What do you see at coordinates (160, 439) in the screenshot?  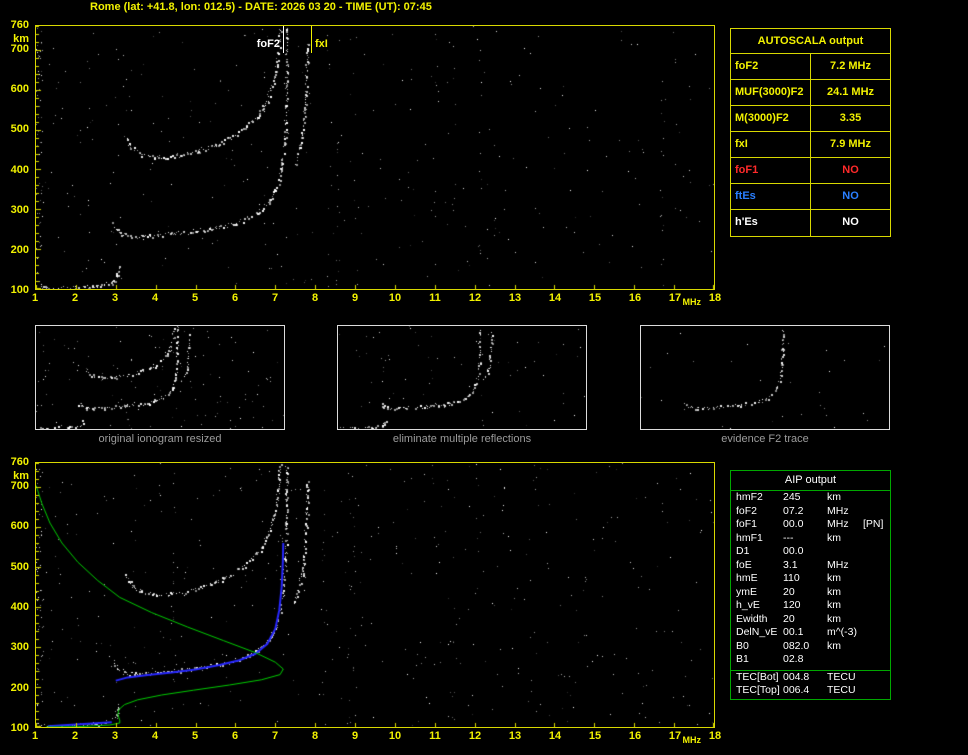 I see `panel-caption-original: original ionogram resized` at bounding box center [160, 439].